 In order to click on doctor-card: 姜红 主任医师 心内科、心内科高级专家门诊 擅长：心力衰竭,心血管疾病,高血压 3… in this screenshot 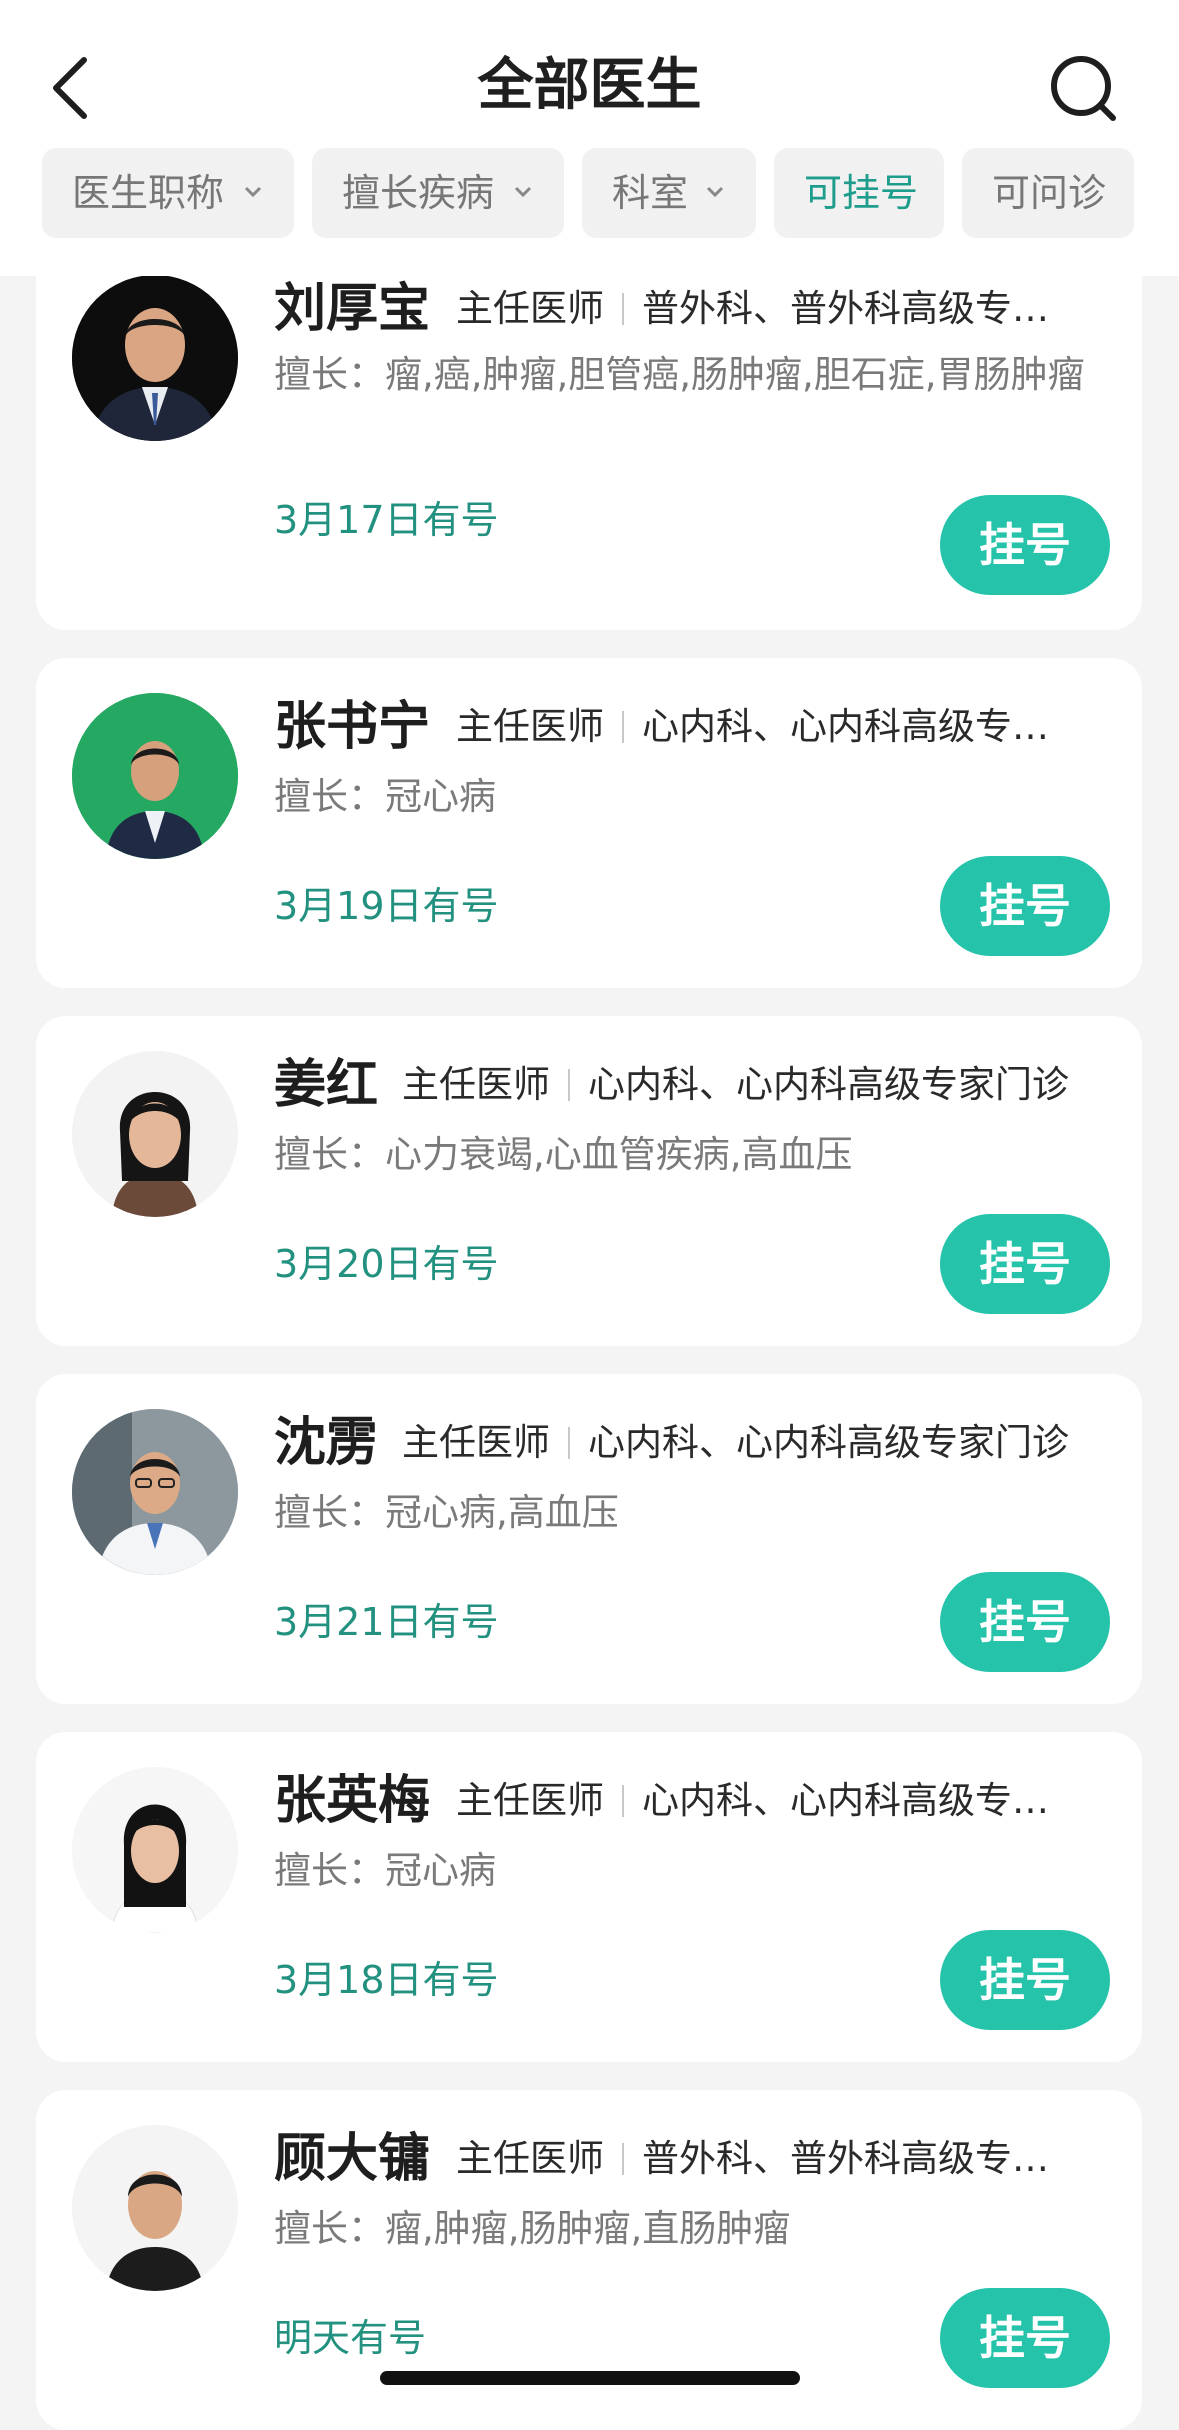, I will do `click(589, 1181)`.